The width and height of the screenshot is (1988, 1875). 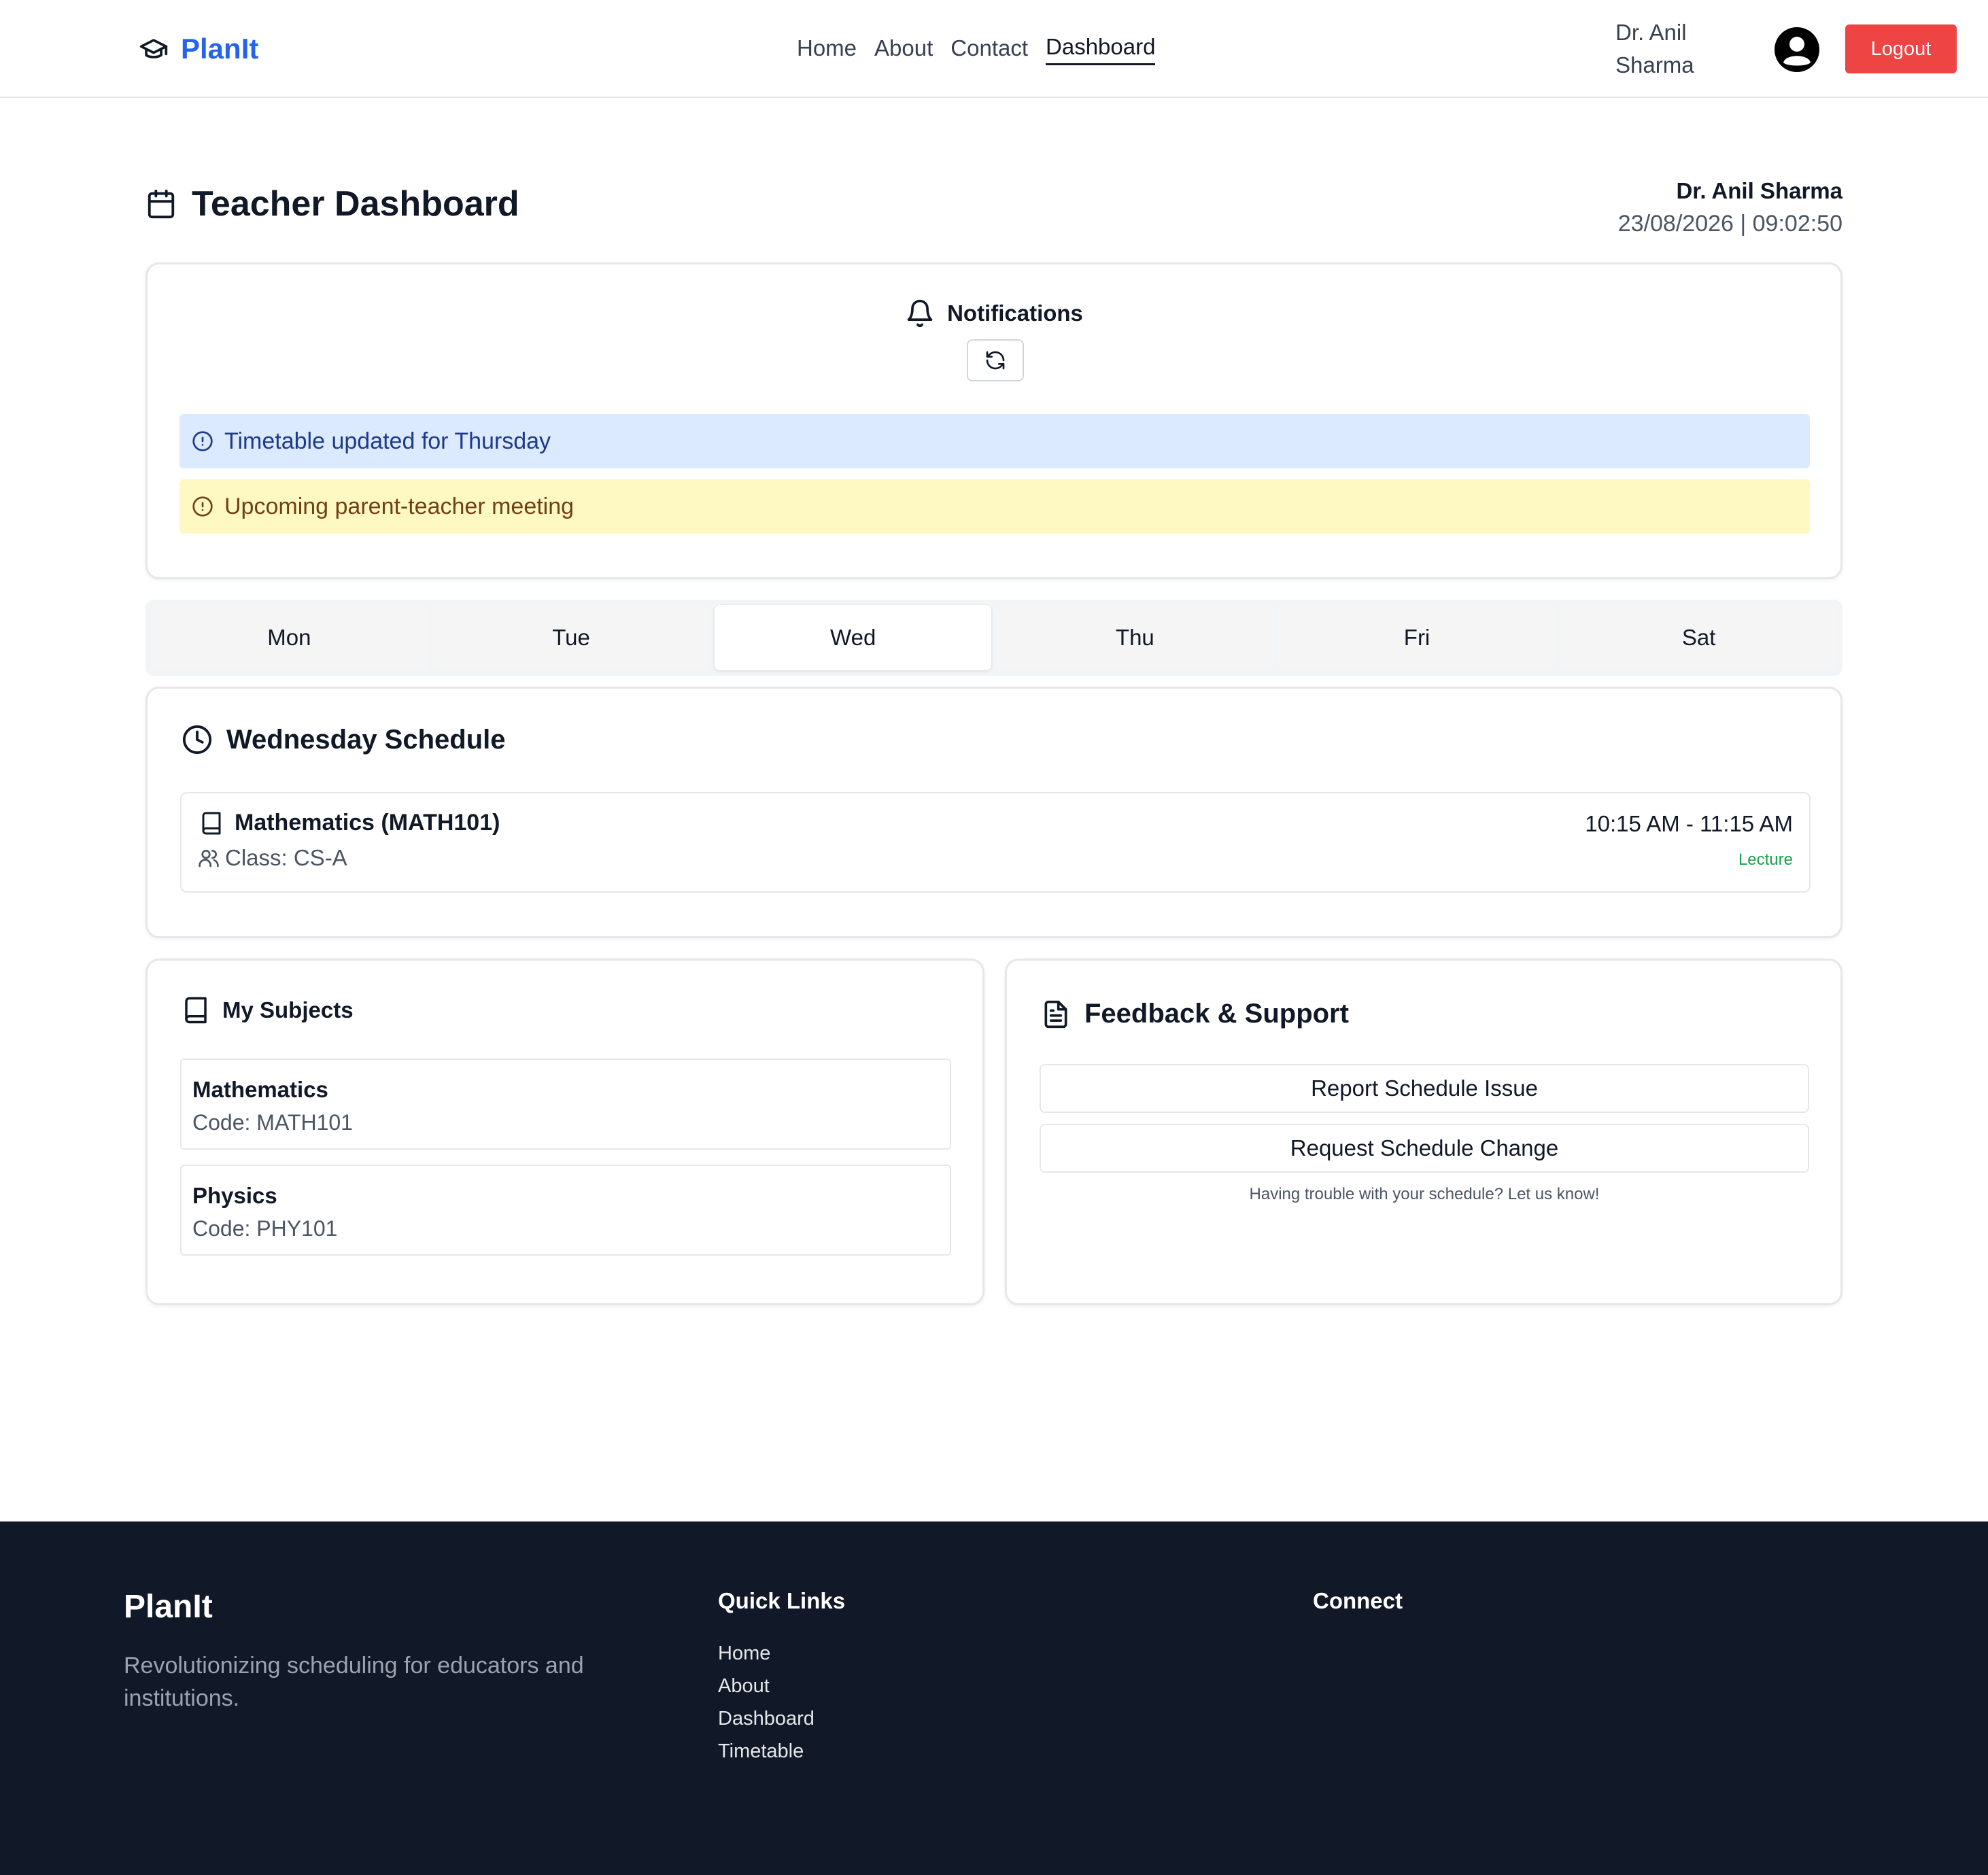 What do you see at coordinates (1699, 637) in the screenshot?
I see `tab-sat: Sat` at bounding box center [1699, 637].